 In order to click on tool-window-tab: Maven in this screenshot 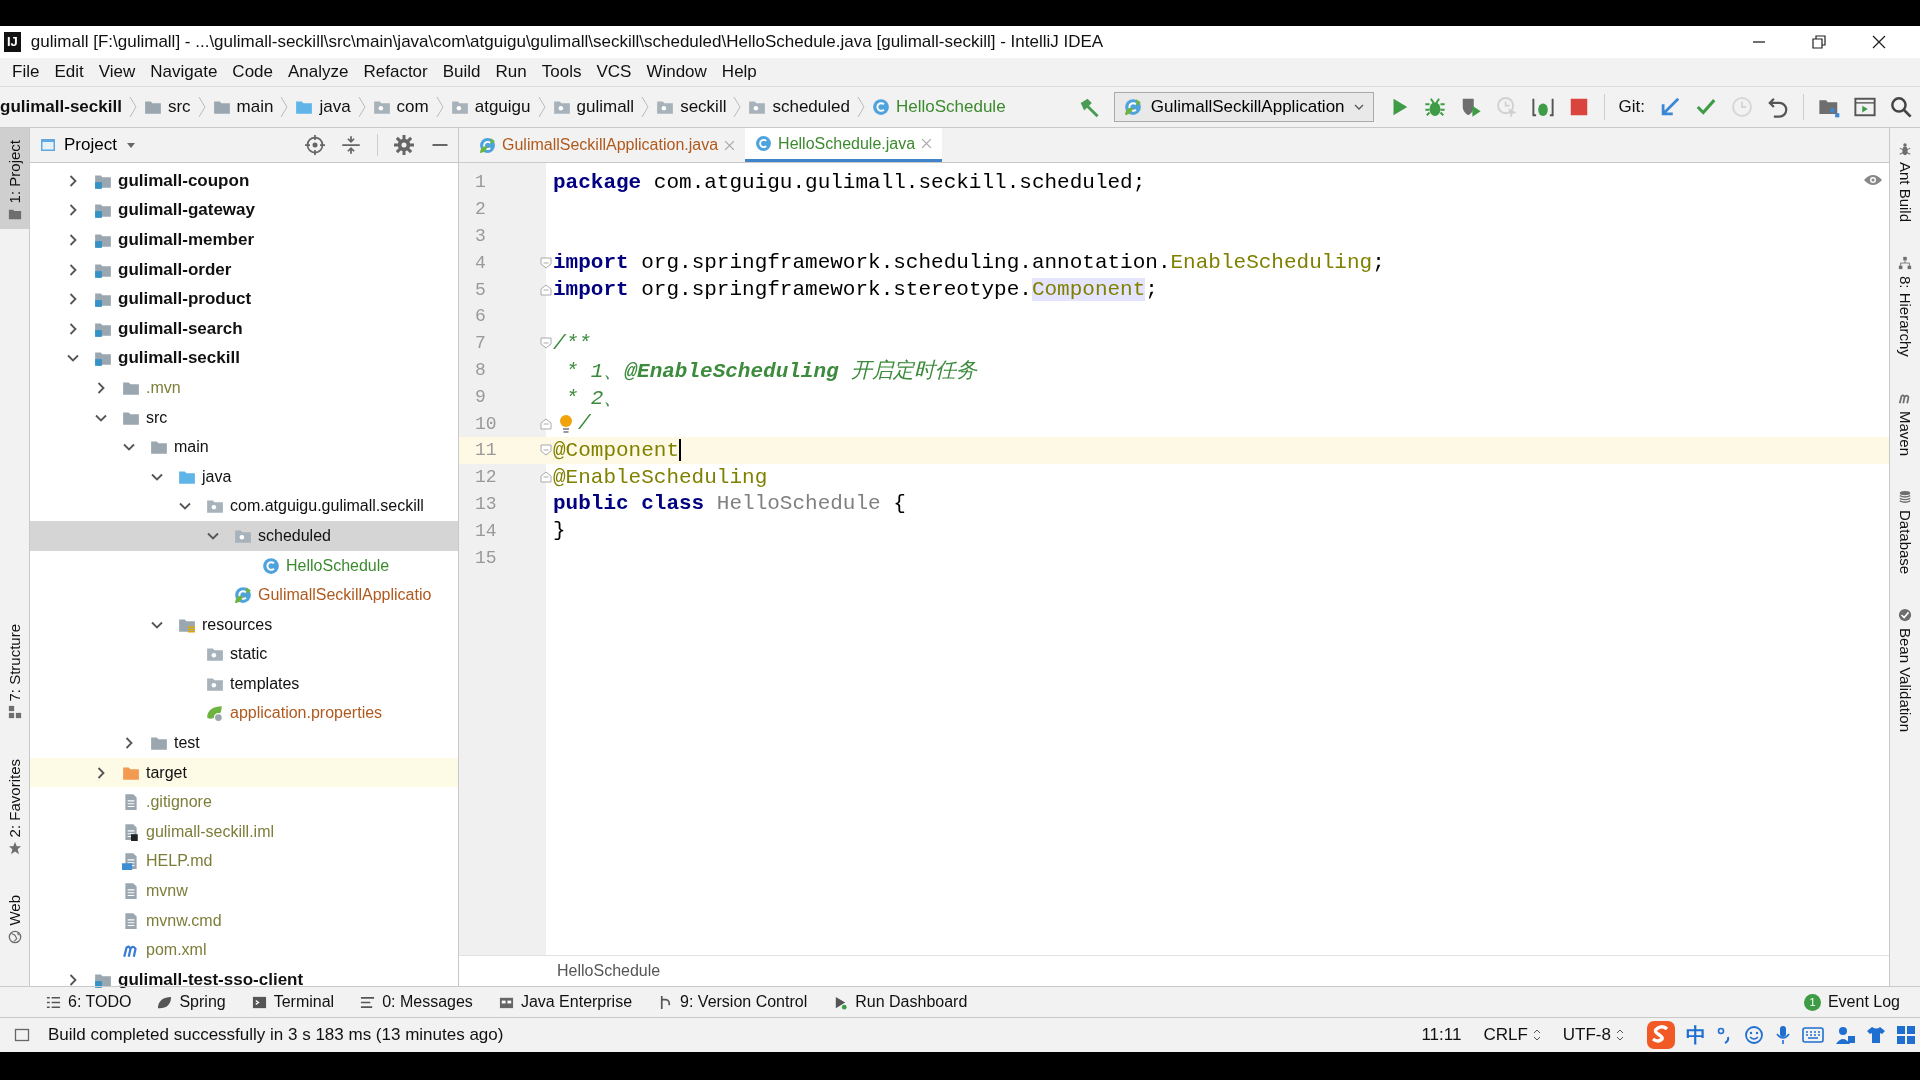, I will do `click(1905, 423)`.